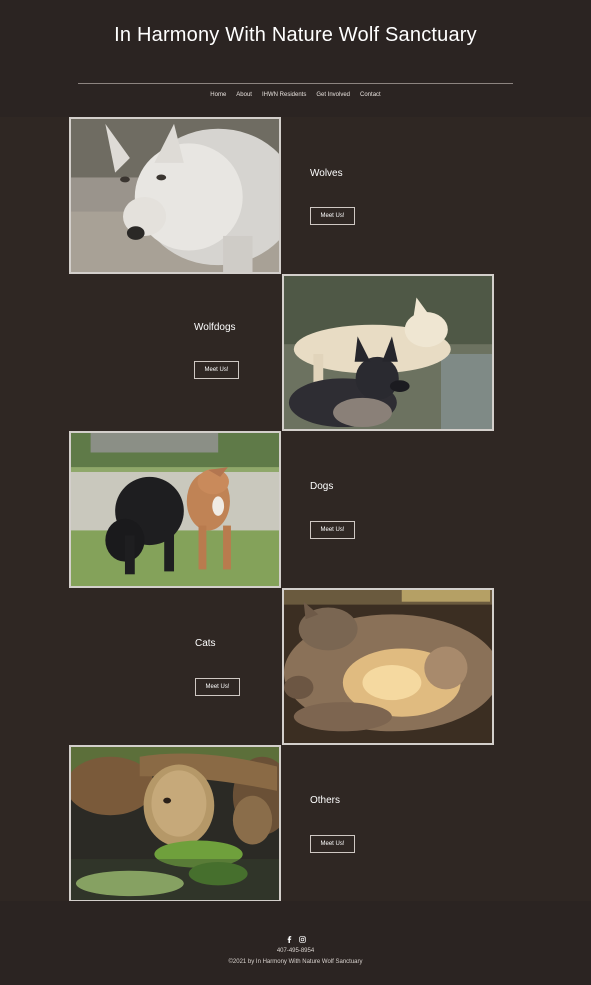  I want to click on meet-others-button: Meet Us!, so click(332, 844).